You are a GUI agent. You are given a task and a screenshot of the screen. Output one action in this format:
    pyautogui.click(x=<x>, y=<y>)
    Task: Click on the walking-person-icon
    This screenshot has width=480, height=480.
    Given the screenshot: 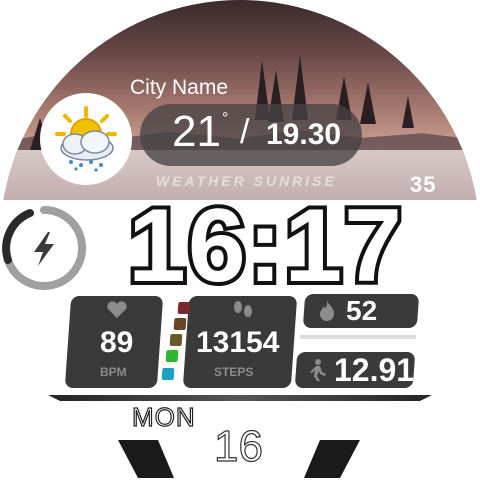 What is the action you would take?
    pyautogui.click(x=318, y=370)
    